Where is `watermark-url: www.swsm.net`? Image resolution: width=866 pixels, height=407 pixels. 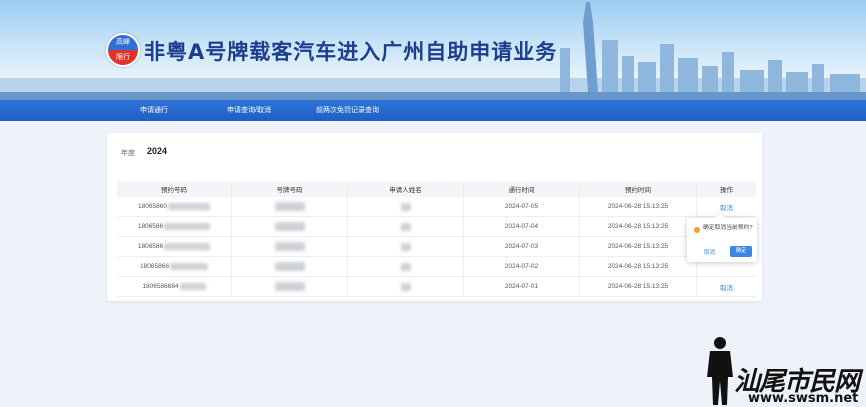
watermark-url: www.swsm.net is located at coordinates (803, 398).